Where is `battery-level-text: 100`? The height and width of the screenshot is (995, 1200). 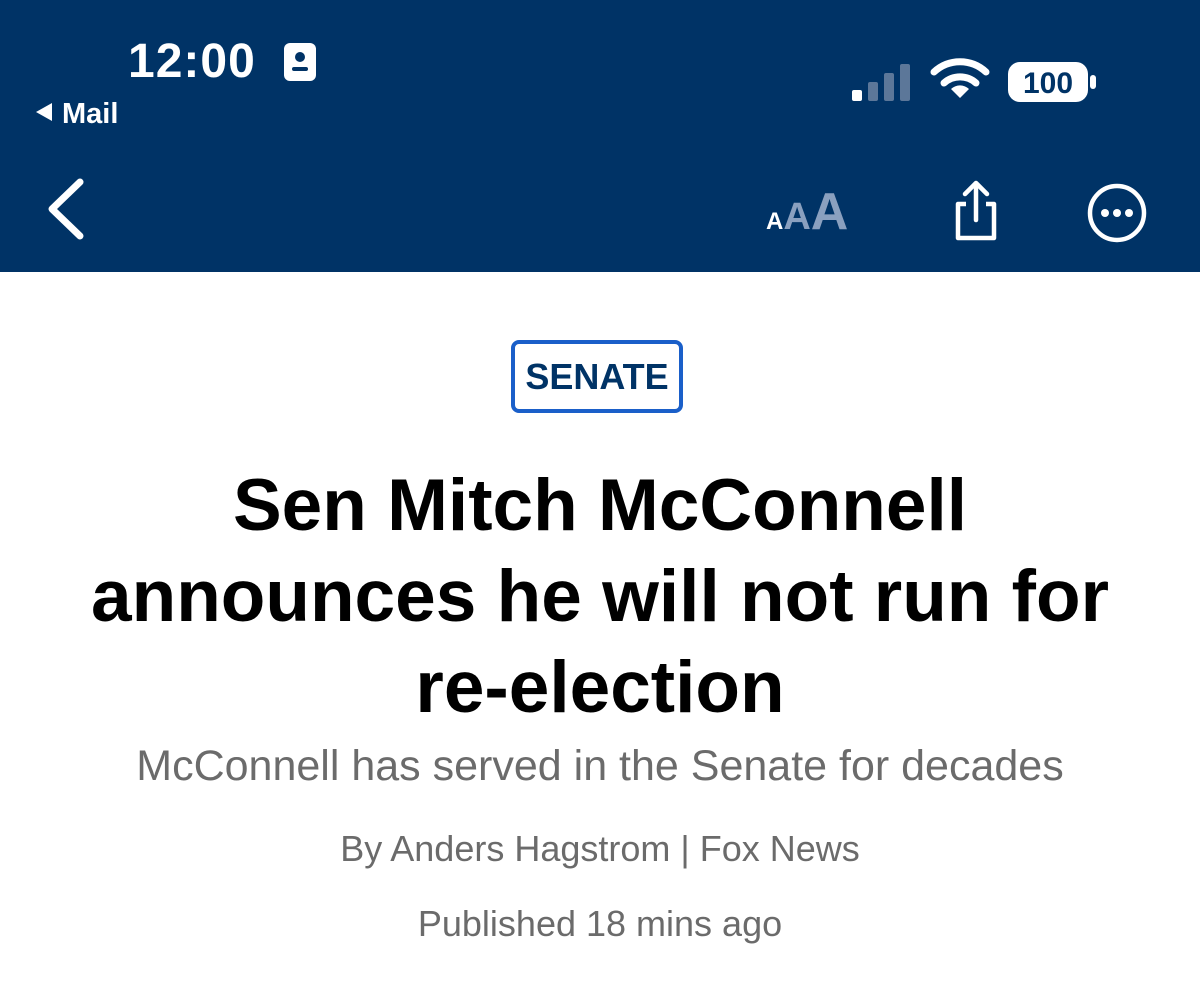
battery-level-text: 100 is located at coordinates (1048, 83).